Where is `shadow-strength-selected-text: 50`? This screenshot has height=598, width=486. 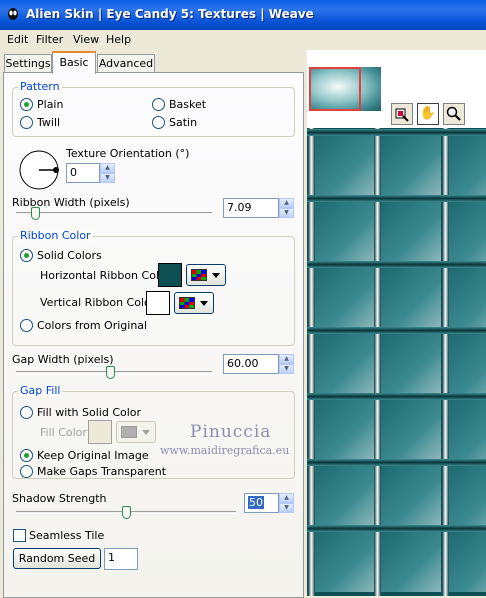
shadow-strength-selected-text: 50 is located at coordinates (256, 502).